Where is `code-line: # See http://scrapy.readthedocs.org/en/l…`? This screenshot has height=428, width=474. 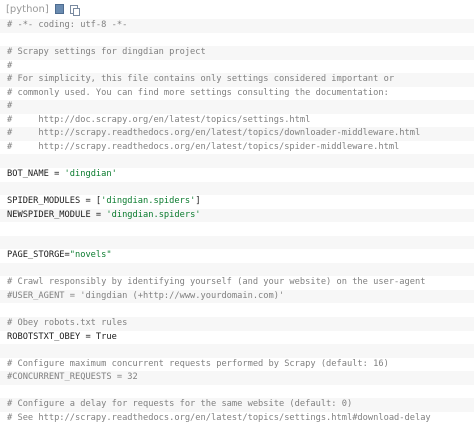
code-line: # See http://scrapy.readthedocs.org/en/l… is located at coordinates (237, 418).